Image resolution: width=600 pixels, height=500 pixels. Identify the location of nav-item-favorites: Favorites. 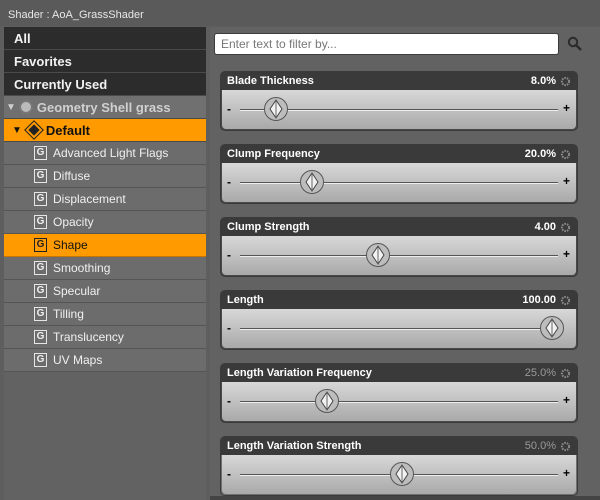
(105, 61).